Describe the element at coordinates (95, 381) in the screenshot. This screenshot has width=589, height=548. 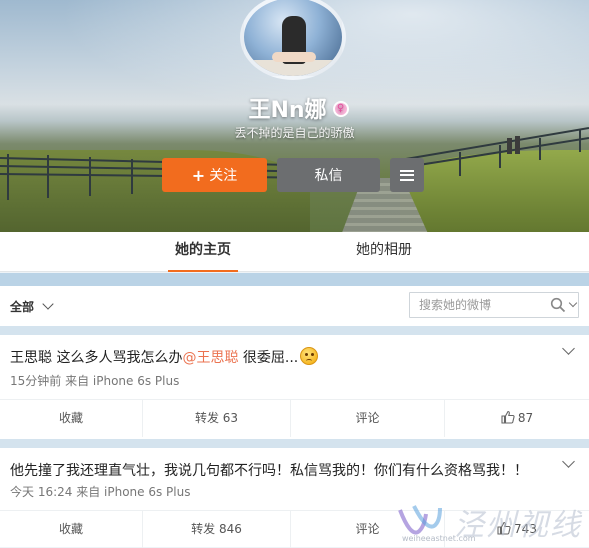
I see `post-meta: 15分钟前 来自 iPhone 6s Plus` at that location.